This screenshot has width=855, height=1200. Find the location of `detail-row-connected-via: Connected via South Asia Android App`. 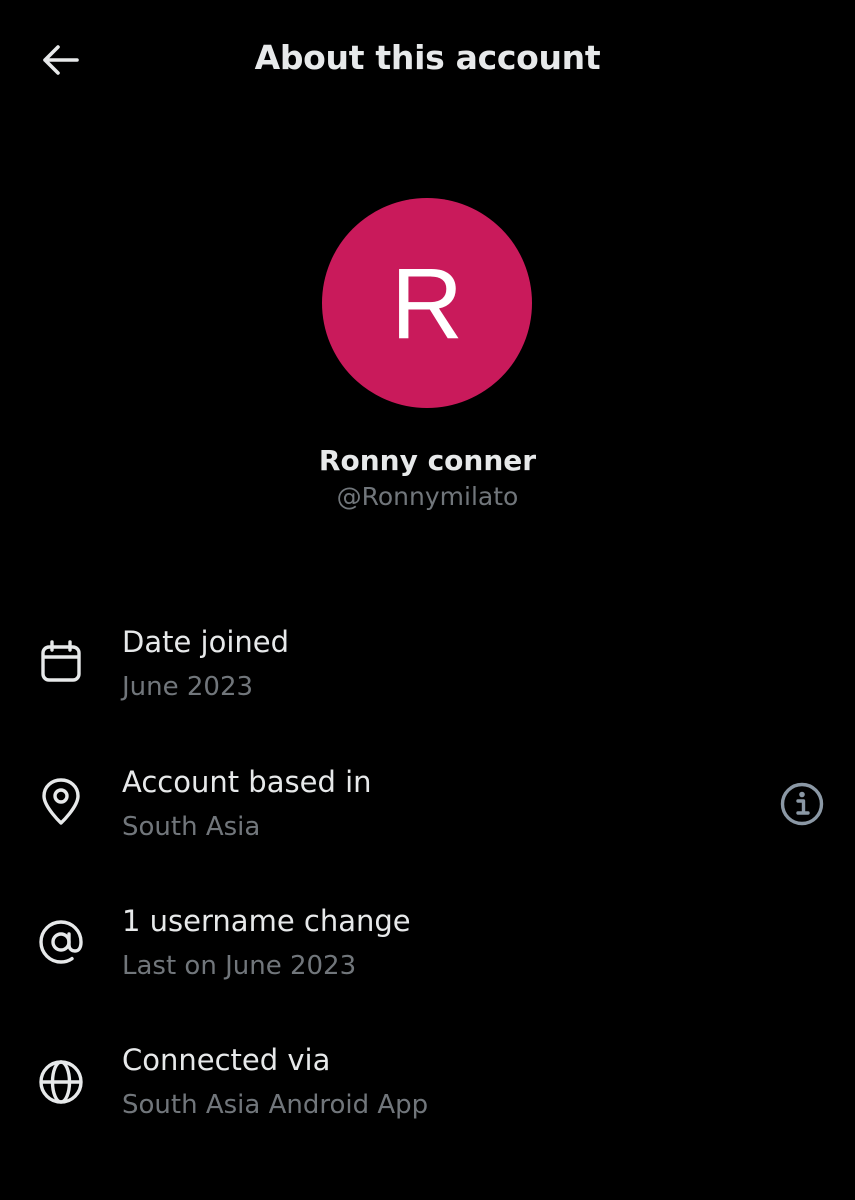

detail-row-connected-via: Connected via South Asia Android App is located at coordinates (427, 1083).